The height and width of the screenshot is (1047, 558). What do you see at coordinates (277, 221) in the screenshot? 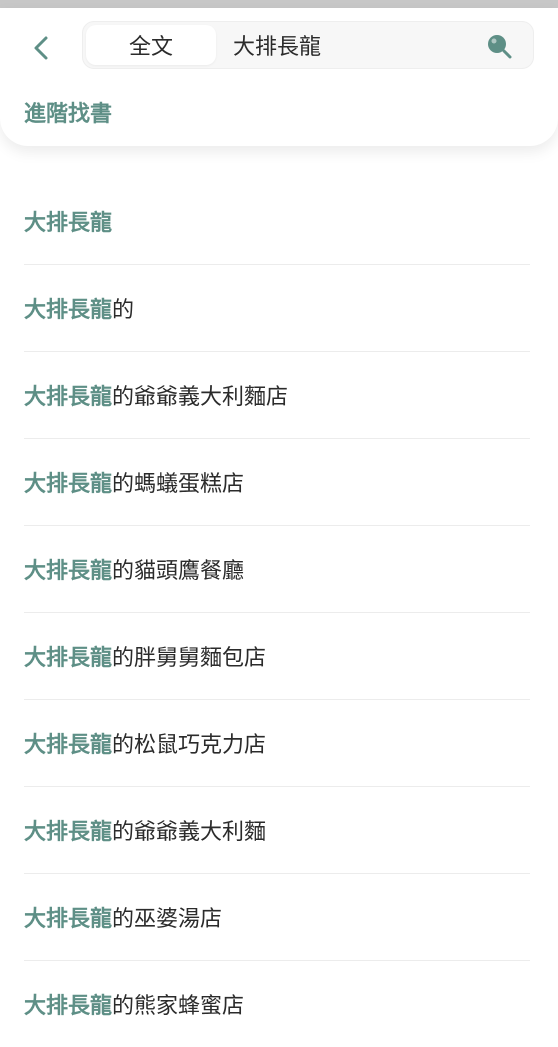
I see `suggestion-item: 大排長龍` at bounding box center [277, 221].